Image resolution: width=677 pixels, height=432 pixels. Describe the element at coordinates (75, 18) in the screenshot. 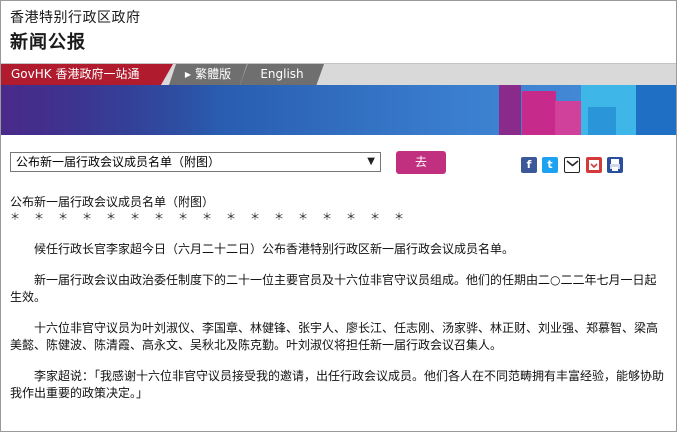

I see `gov-name: 香港特别行政区政府` at that location.